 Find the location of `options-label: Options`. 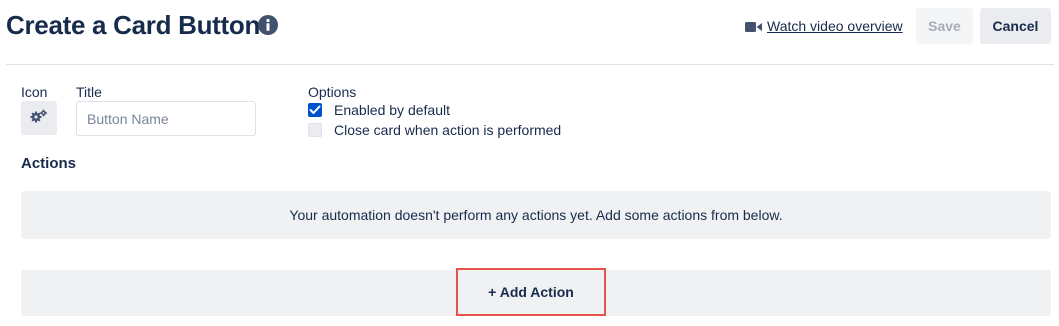

options-label: Options is located at coordinates (332, 92).